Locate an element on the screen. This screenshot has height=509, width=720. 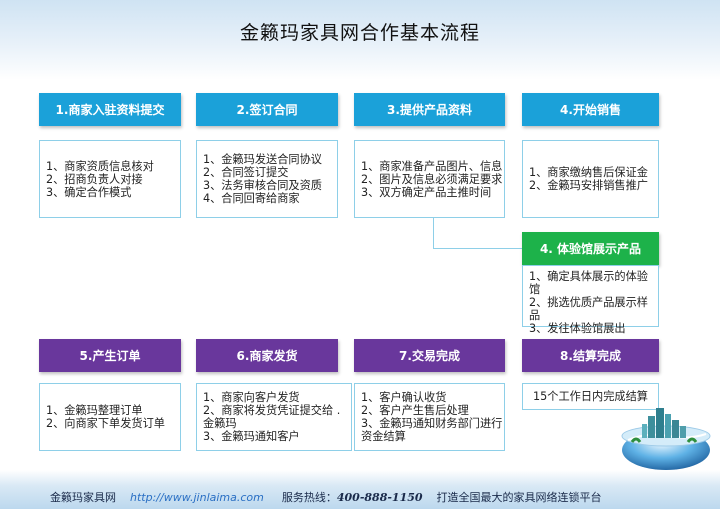
footer-hotline-label: 服务热线： is located at coordinates (309, 497).